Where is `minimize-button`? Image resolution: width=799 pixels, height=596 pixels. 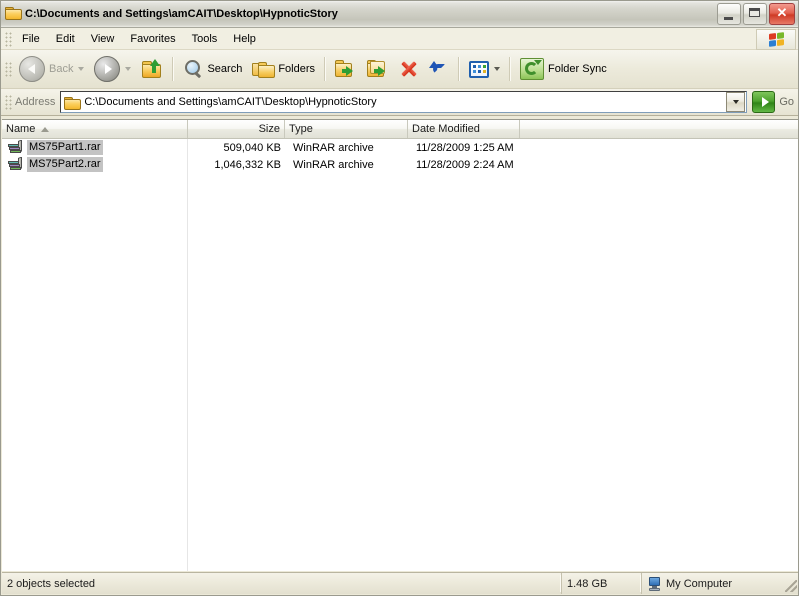 minimize-button is located at coordinates (729, 14).